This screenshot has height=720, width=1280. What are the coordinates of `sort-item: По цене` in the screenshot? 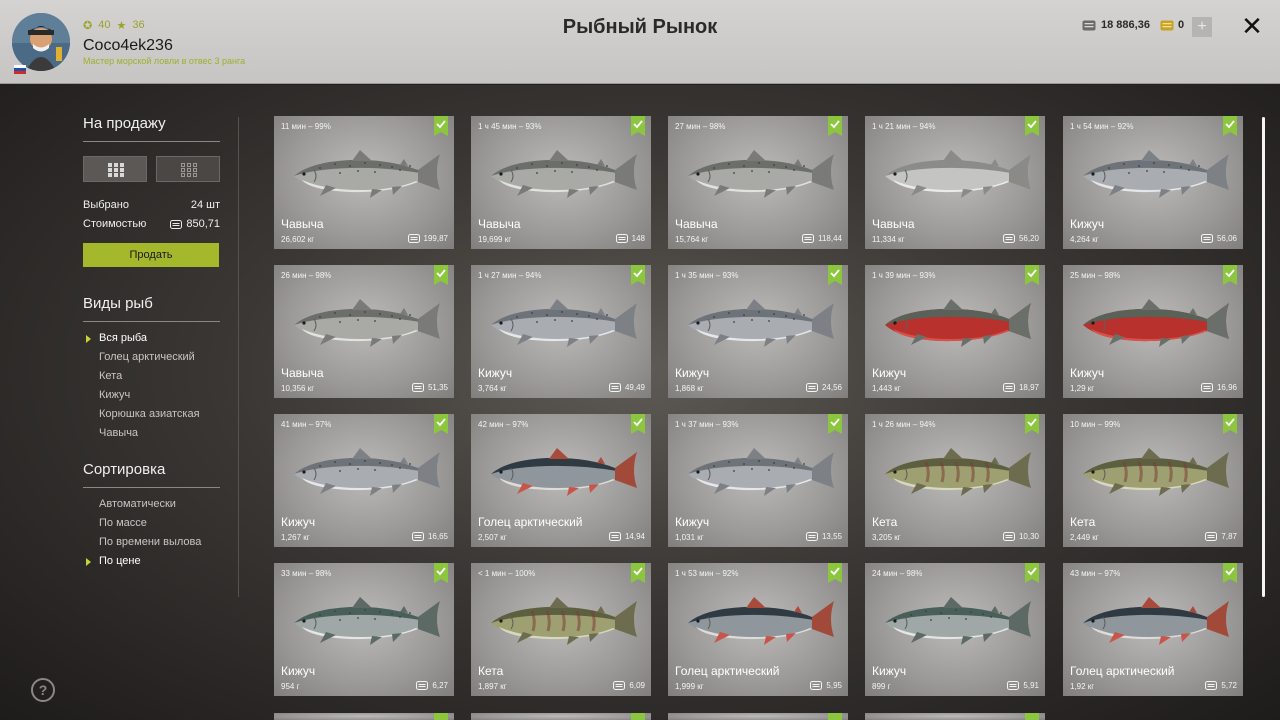 It's located at (120, 561).